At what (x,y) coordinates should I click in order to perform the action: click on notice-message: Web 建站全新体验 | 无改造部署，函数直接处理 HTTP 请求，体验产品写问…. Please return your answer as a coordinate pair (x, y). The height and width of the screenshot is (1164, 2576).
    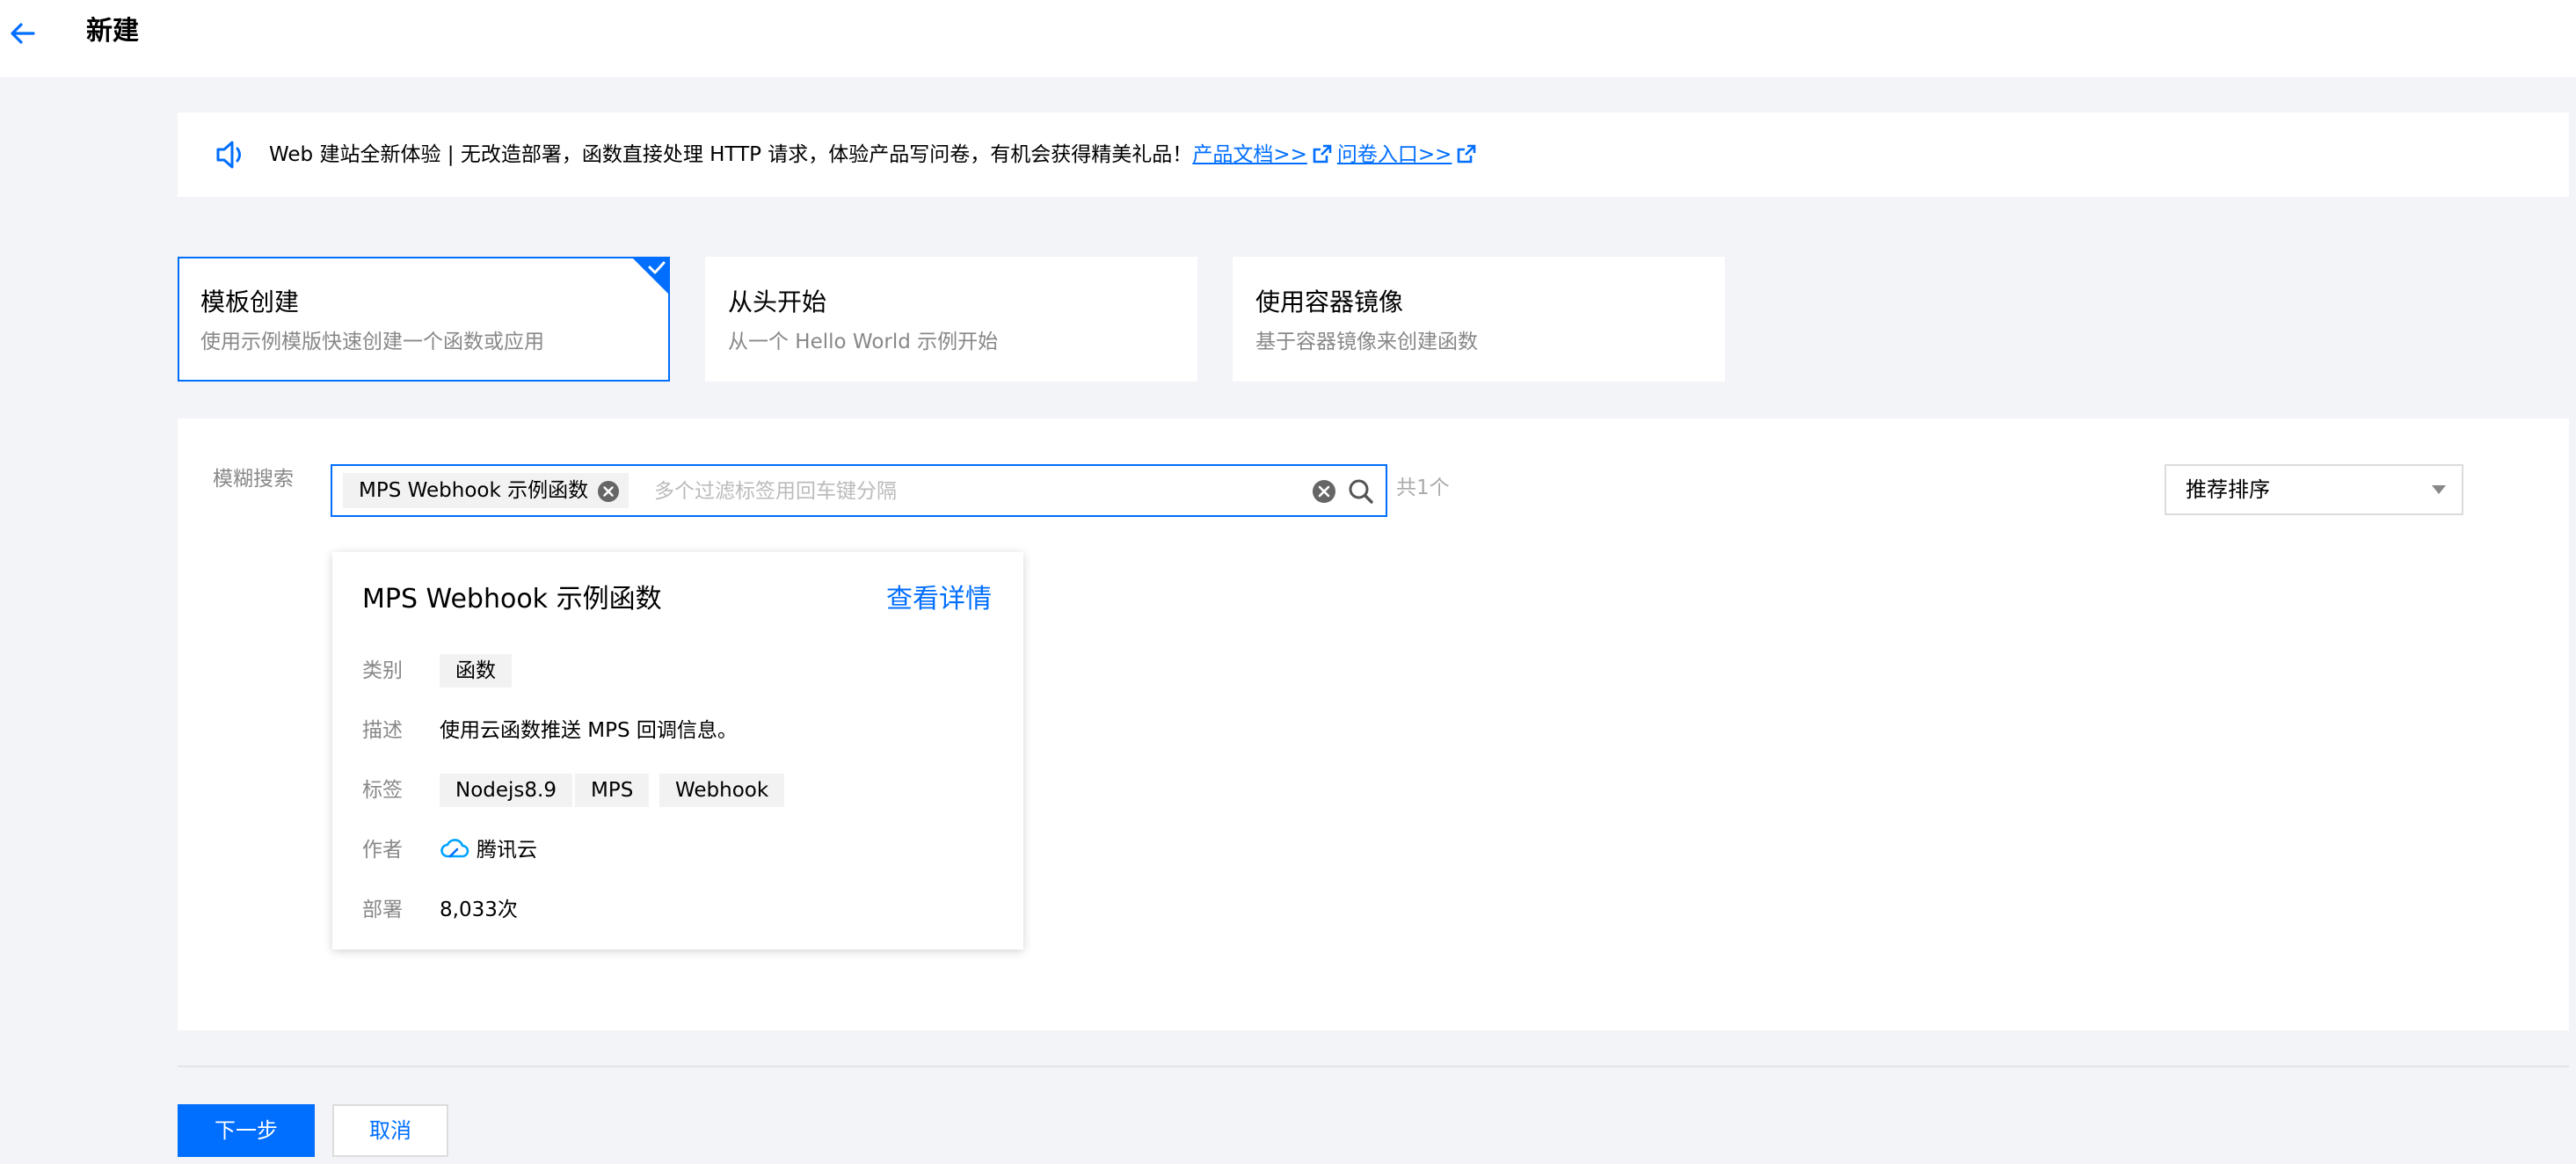
    Looking at the image, I should click on (731, 154).